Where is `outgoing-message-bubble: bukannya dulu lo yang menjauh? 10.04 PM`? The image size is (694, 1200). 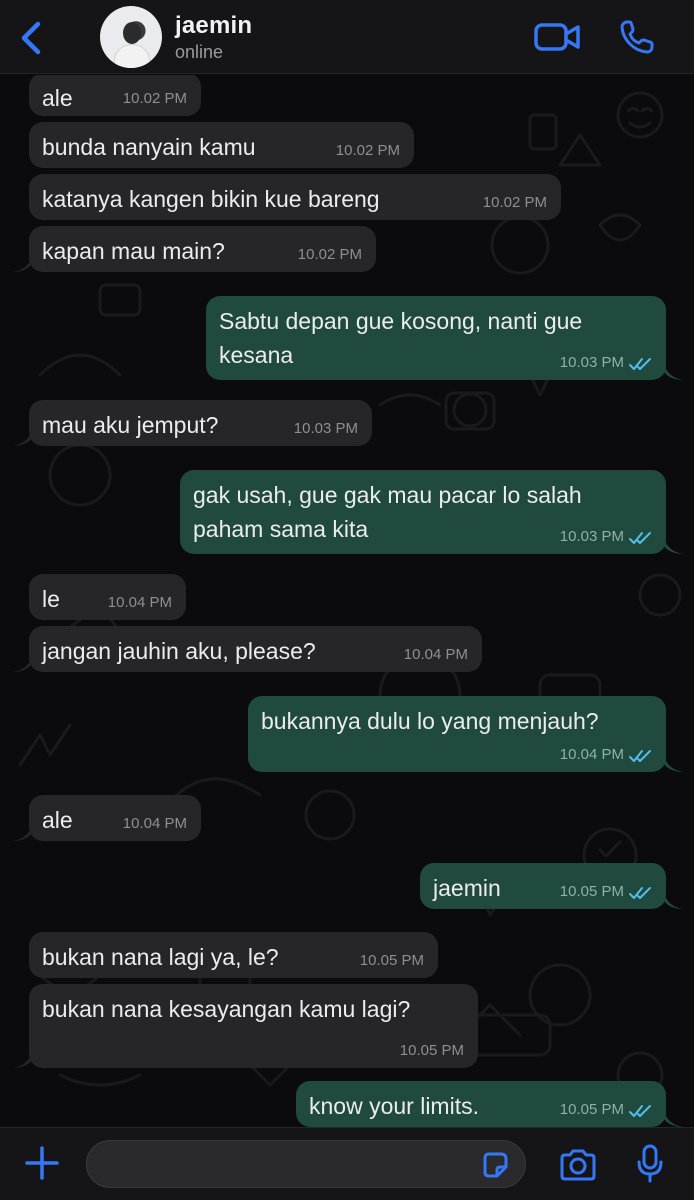
outgoing-message-bubble: bukannya dulu lo yang menjauh? 10.04 PM is located at coordinates (457, 734).